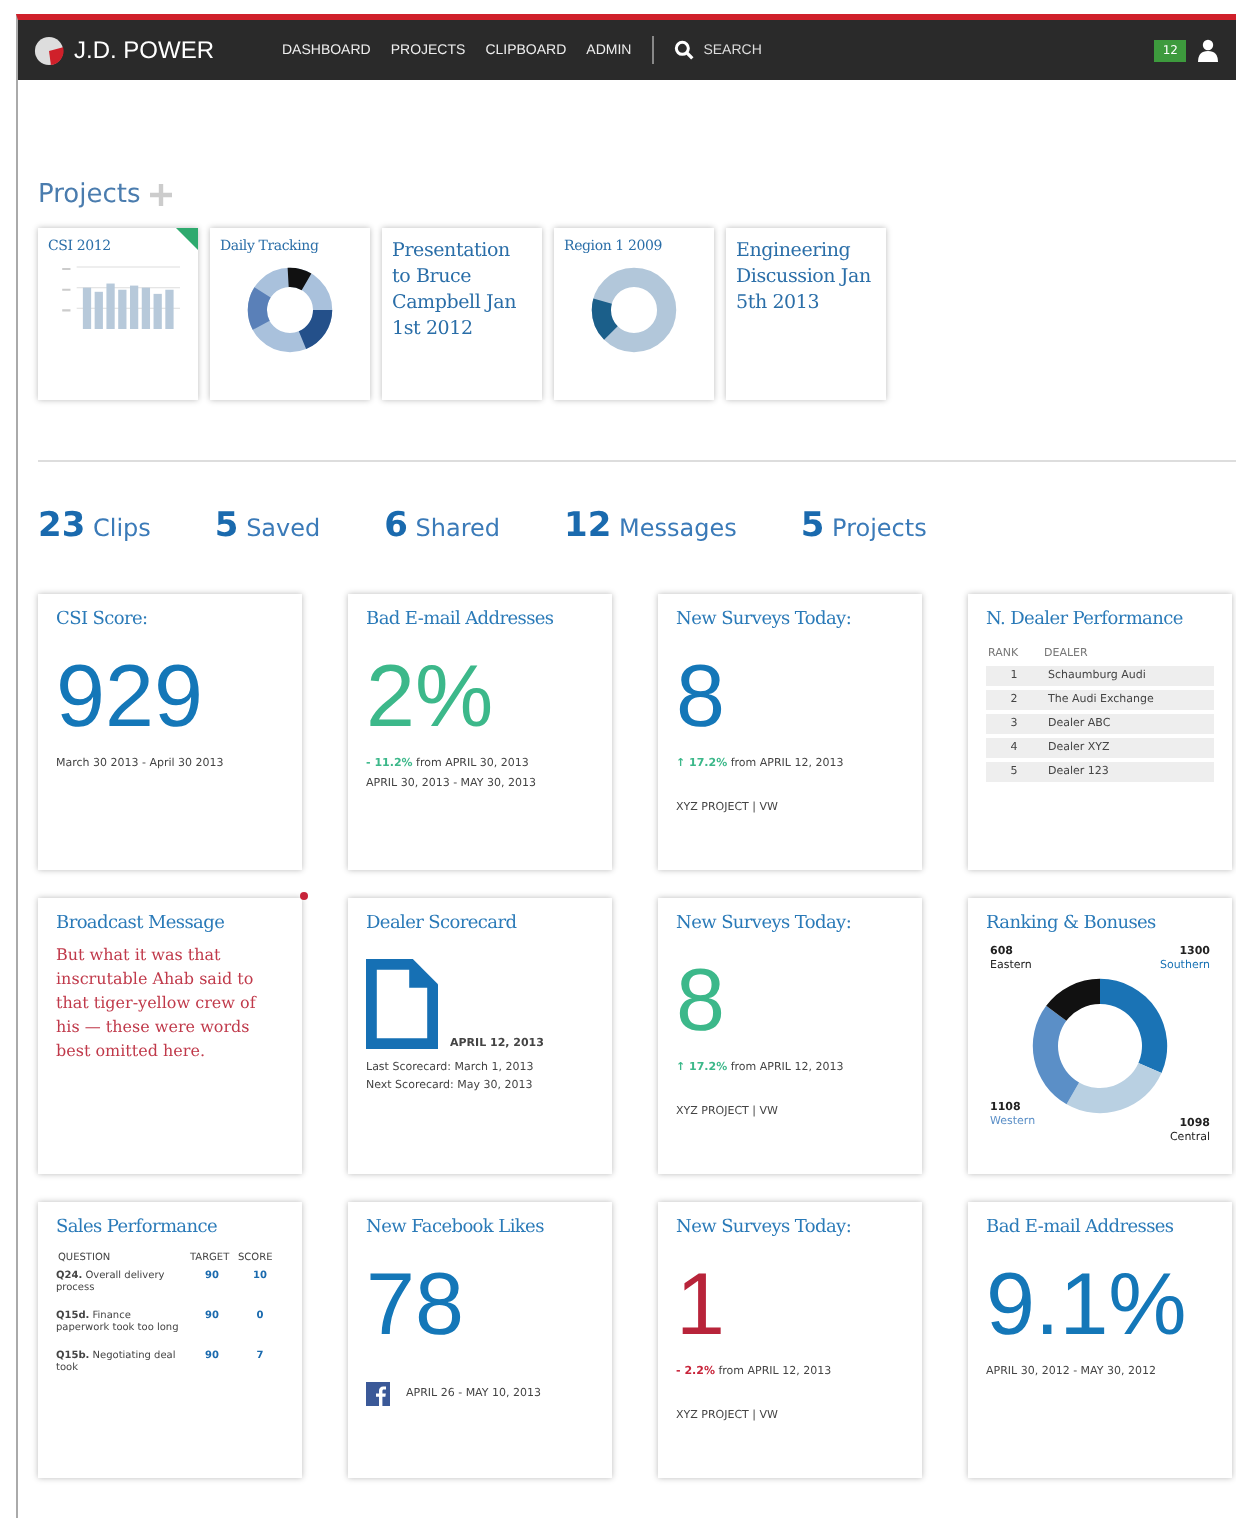 This screenshot has height=1518, width=1236. Describe the element at coordinates (49, 50) in the screenshot. I see `globe-logo-icon` at that location.